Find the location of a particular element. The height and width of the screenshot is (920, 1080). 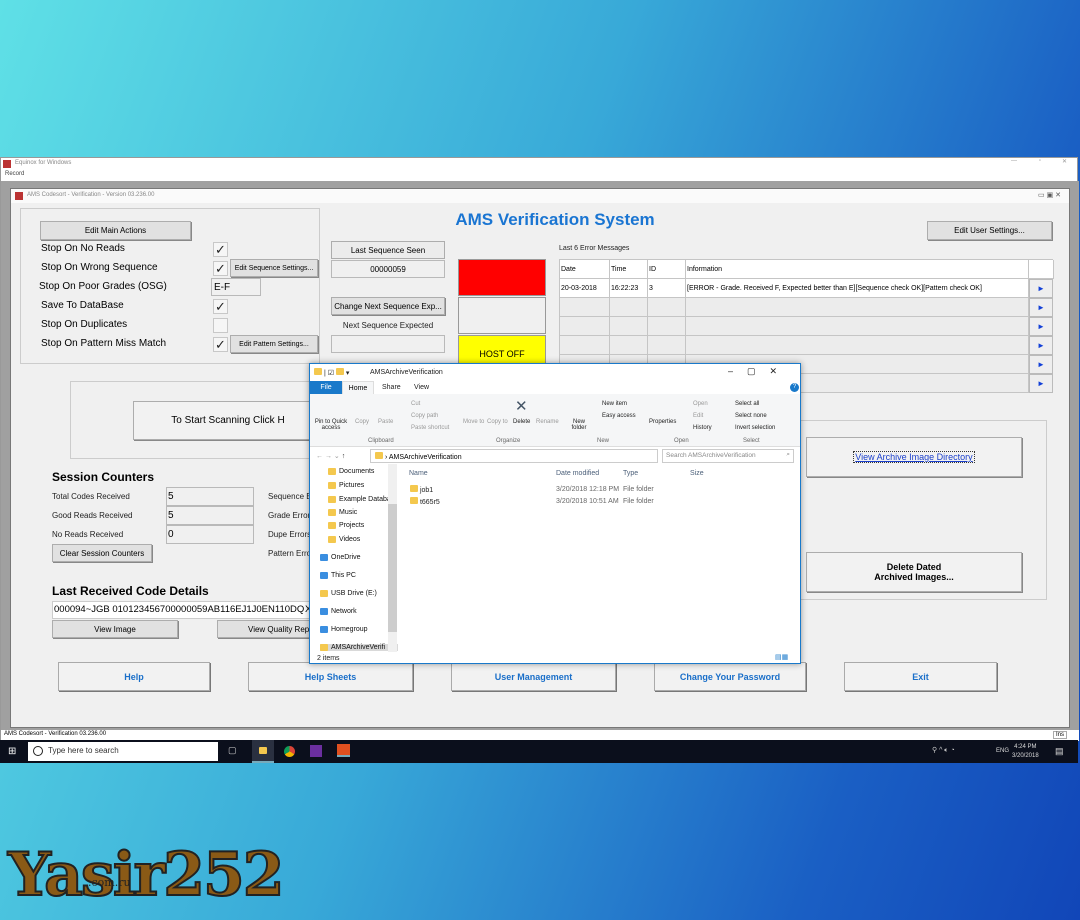

chrome-icon is located at coordinates (289, 751).